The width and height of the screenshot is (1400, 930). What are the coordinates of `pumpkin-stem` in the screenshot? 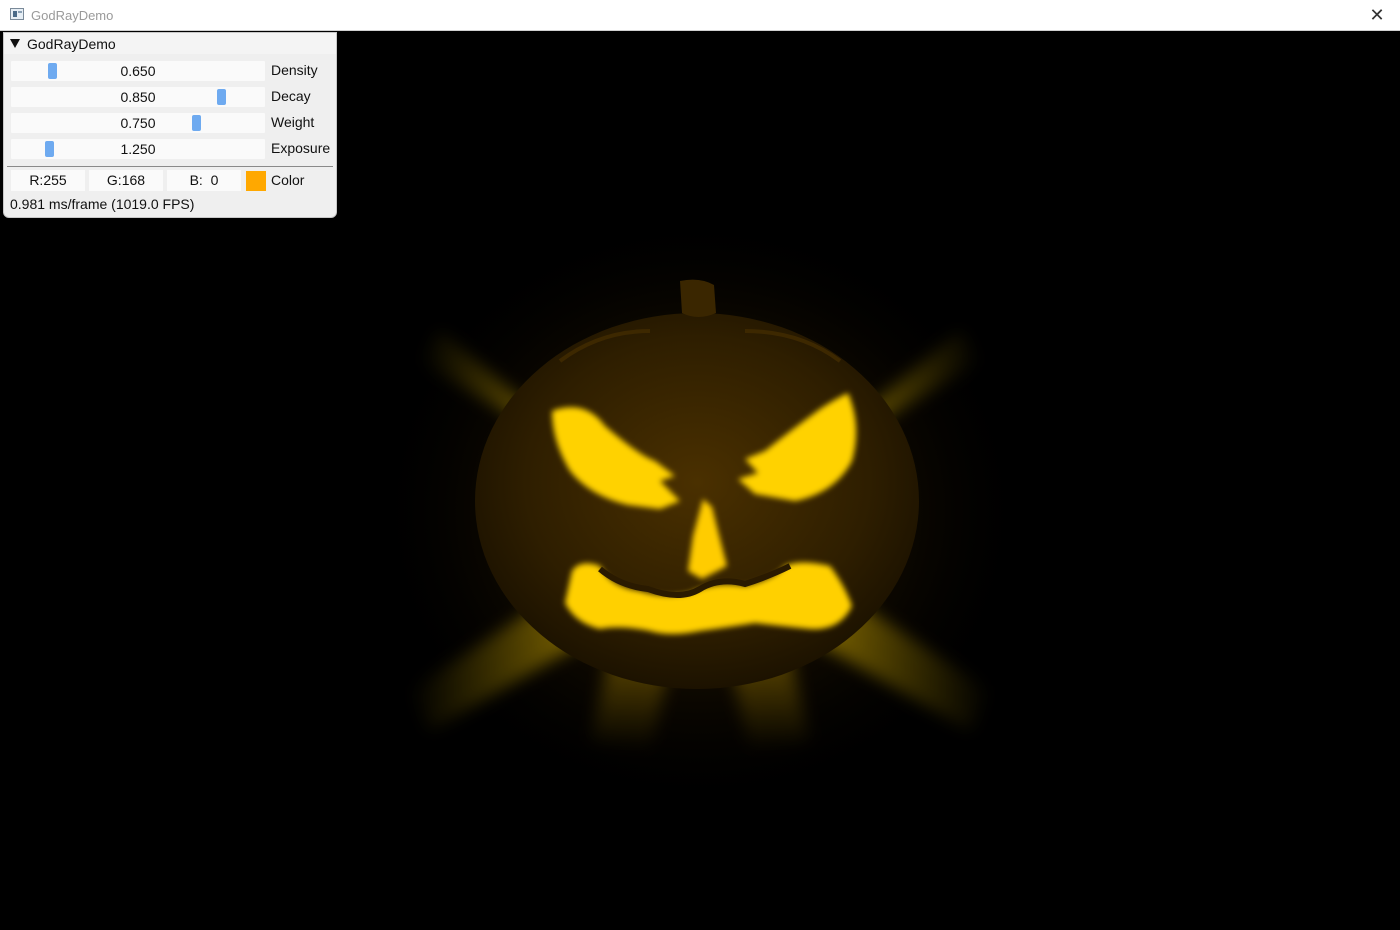 It's located at (698, 298).